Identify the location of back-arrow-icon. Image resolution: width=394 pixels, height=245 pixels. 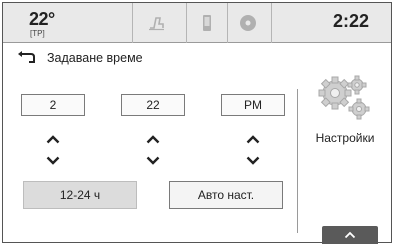
(26, 57).